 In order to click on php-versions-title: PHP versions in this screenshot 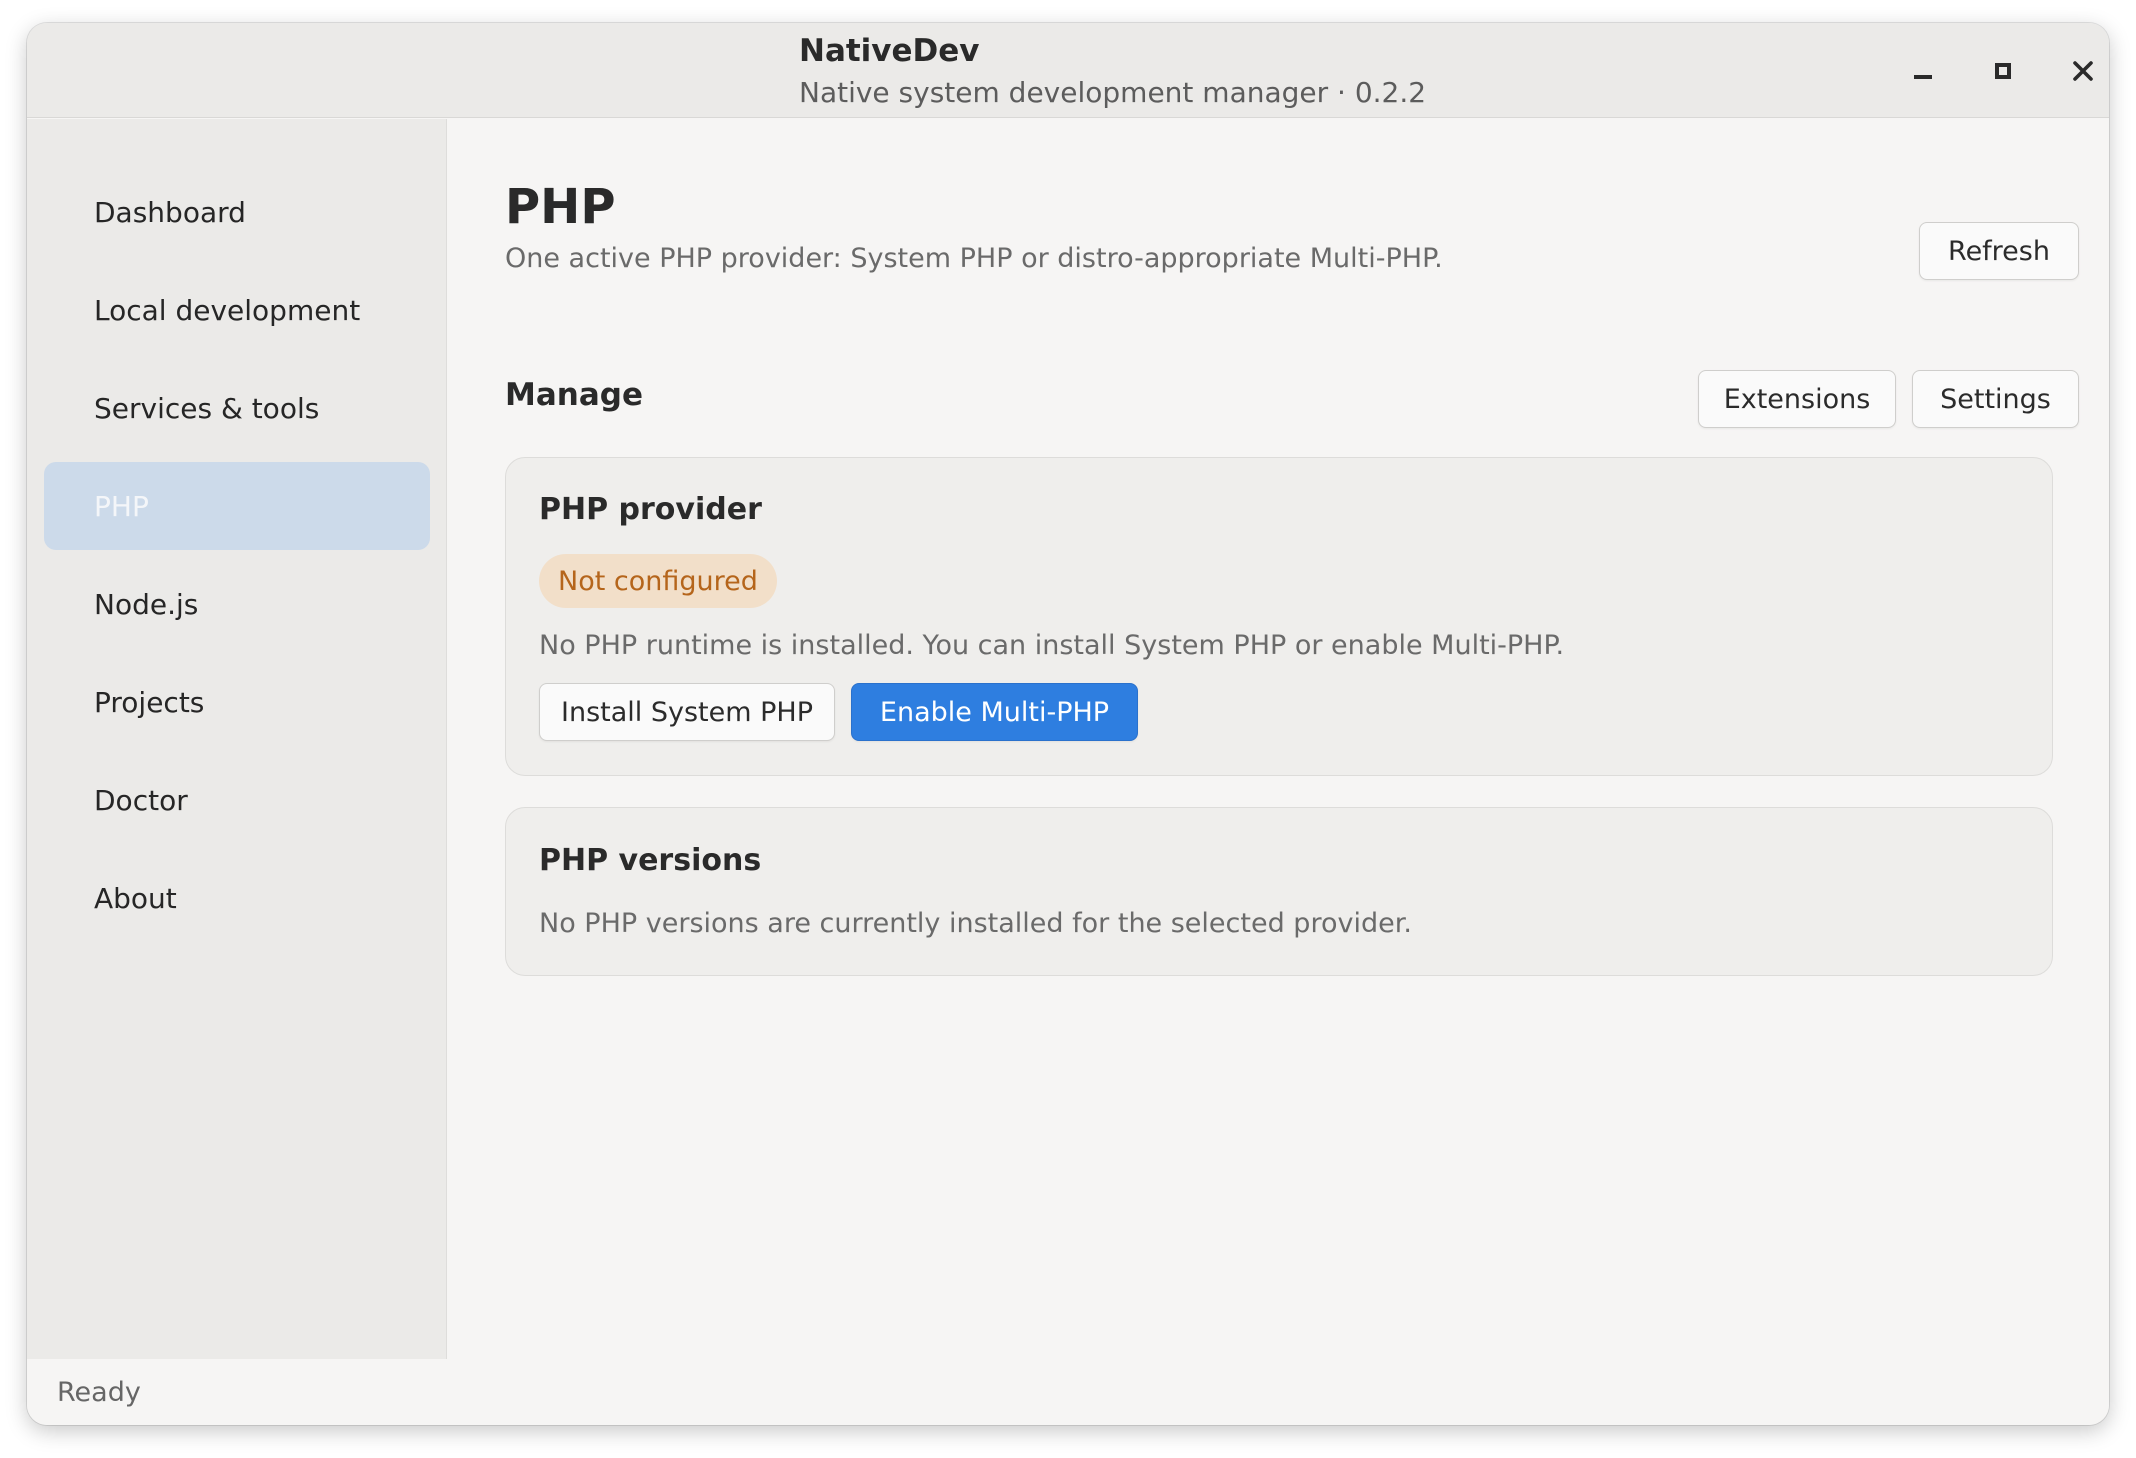, I will do `click(650, 860)`.